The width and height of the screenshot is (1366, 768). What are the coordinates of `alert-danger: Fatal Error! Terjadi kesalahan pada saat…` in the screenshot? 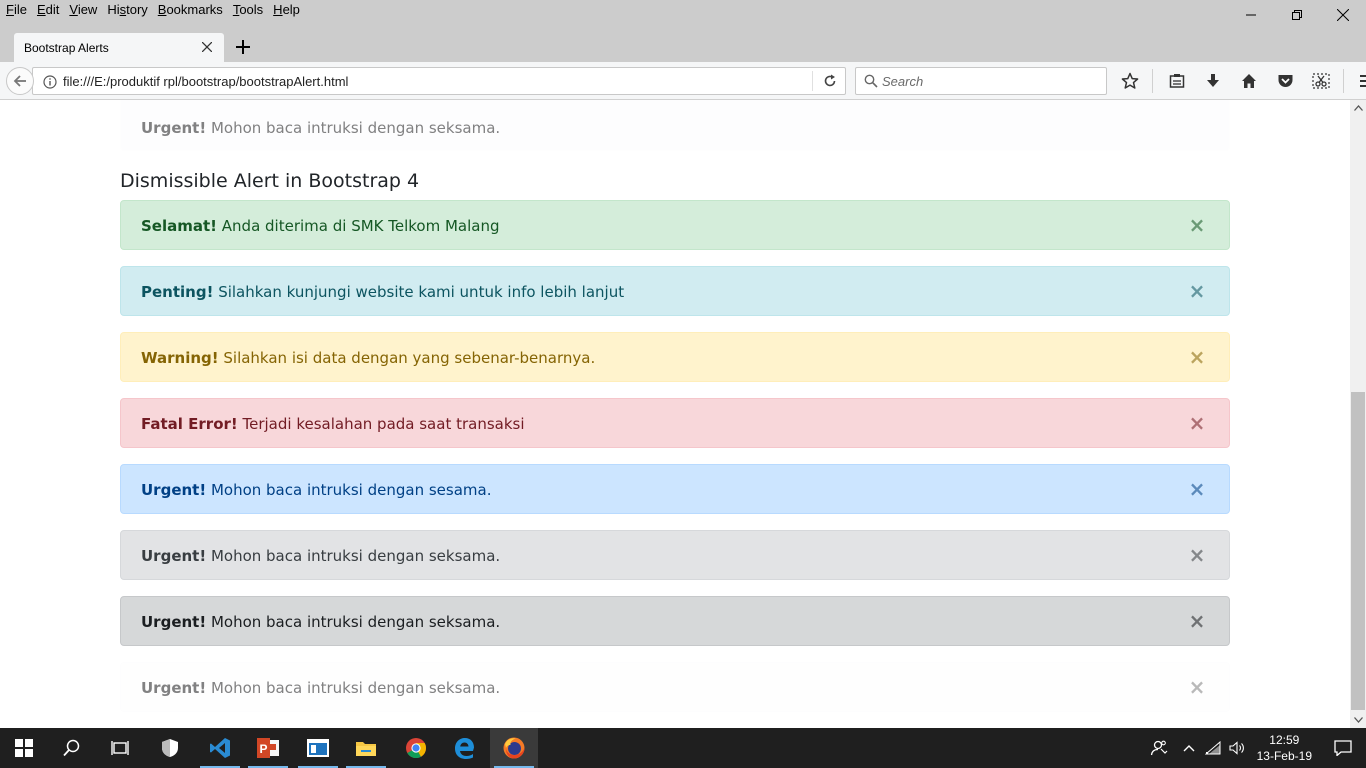 It's located at (675, 423).